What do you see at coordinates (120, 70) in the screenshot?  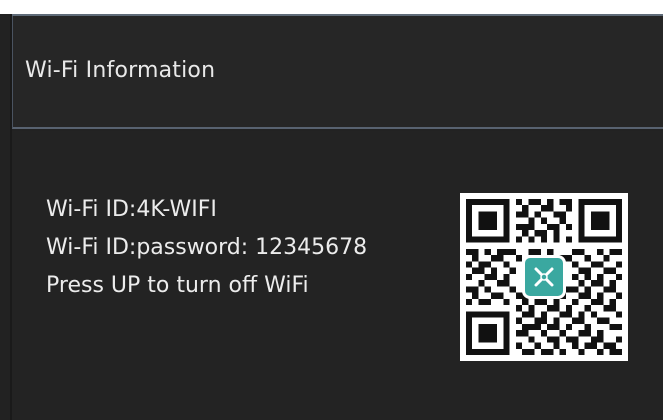 I see `page-title: Wi-Fi Information` at bounding box center [120, 70].